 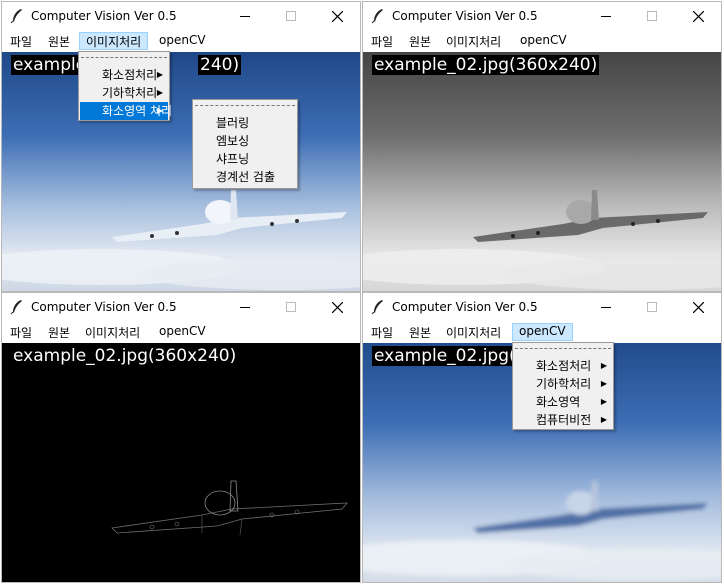 I want to click on area-processing-submenu: 블러링 엠보싱 샤프닝 경계선 검출, so click(x=245, y=144).